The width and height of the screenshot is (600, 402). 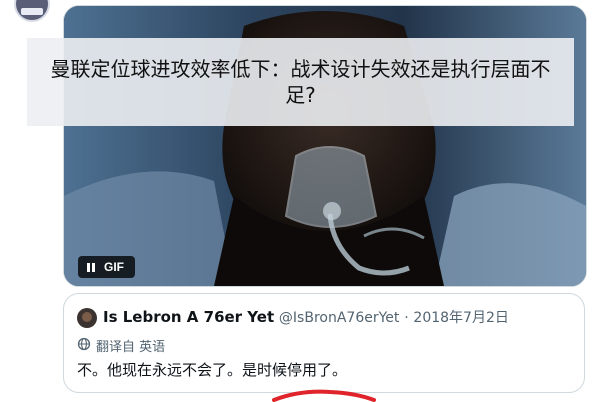 I want to click on globe-translate-icon, so click(x=84, y=346).